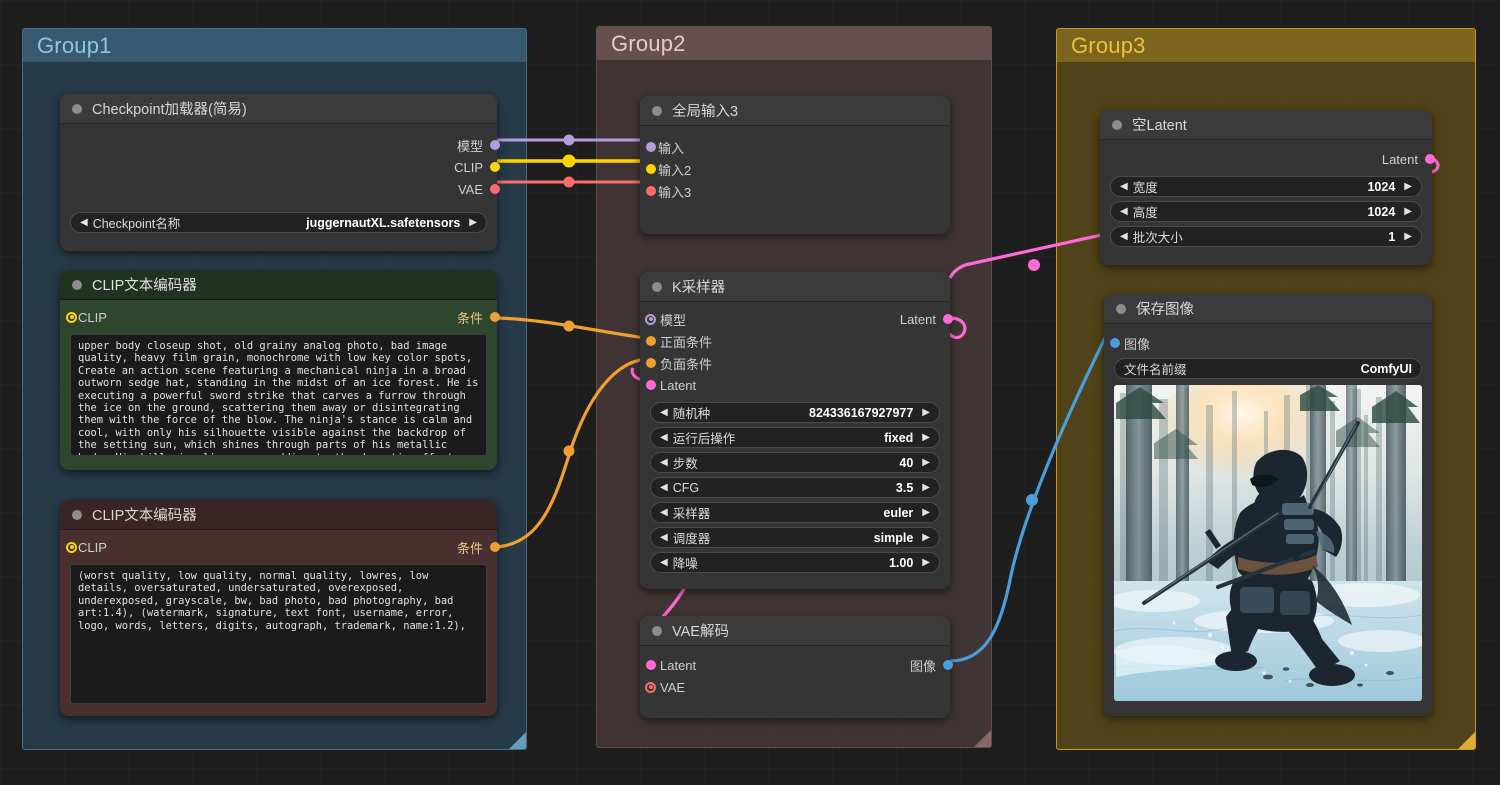 This screenshot has height=785, width=1500. I want to click on widget-seed: ◀ 随机种 824336167927977 ▶, so click(795, 412).